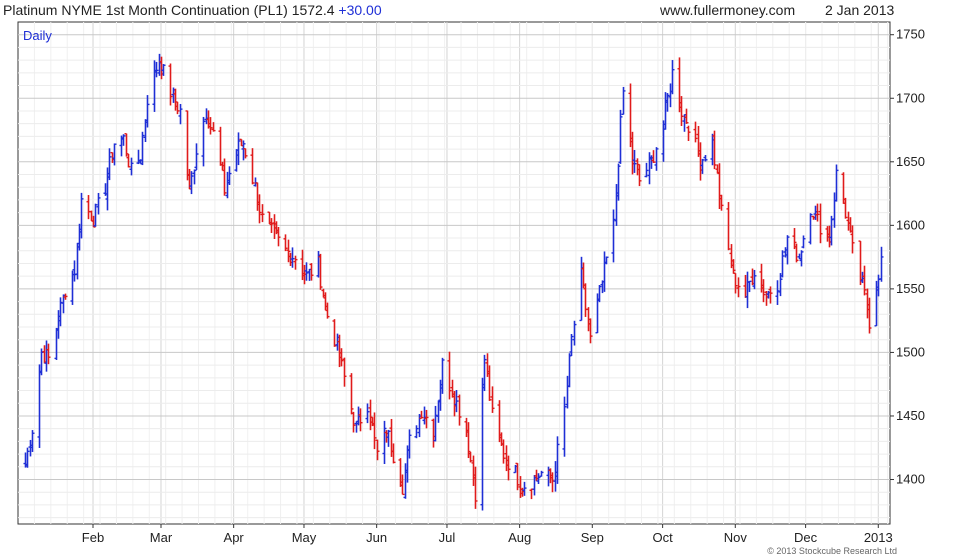 Image resolution: width=980 pixels, height=560 pixels. I want to click on x-tick-label: 2013, so click(878, 537).